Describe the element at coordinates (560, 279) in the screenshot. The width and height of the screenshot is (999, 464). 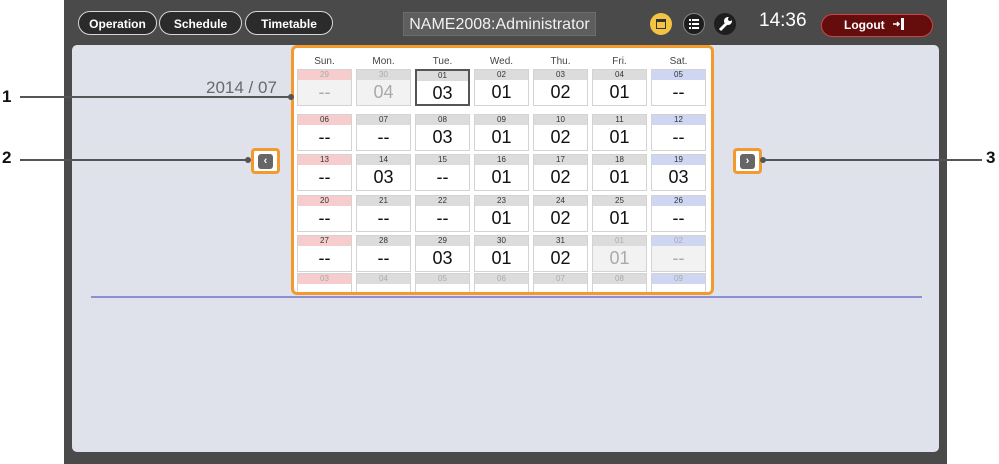
I see `day-number: 07` at that location.